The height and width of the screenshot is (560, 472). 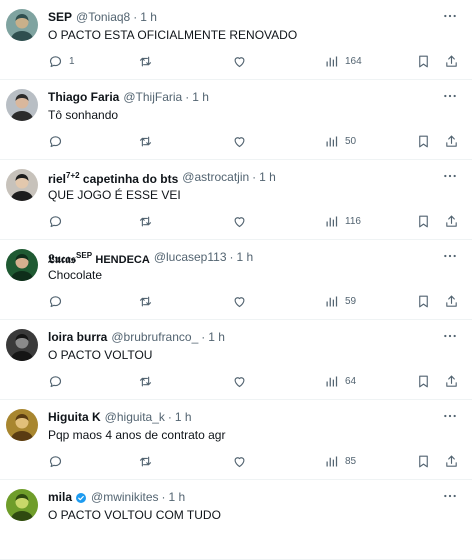 I want to click on display-name: 𝕷𝖚𝖈𝖆𝖘SEP HENDECA, so click(x=99, y=257).